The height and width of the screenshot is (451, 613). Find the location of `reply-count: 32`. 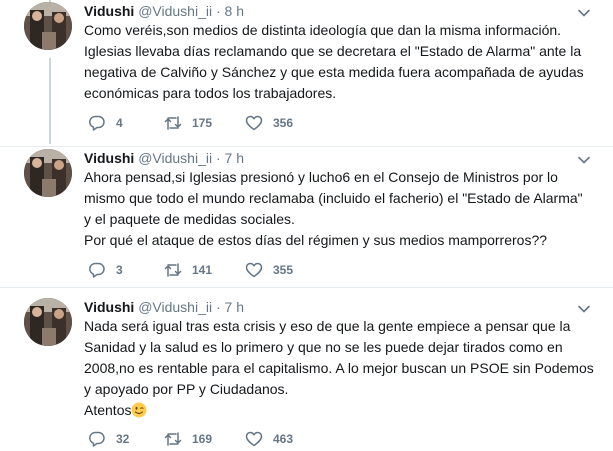

reply-count: 32 is located at coordinates (123, 439).